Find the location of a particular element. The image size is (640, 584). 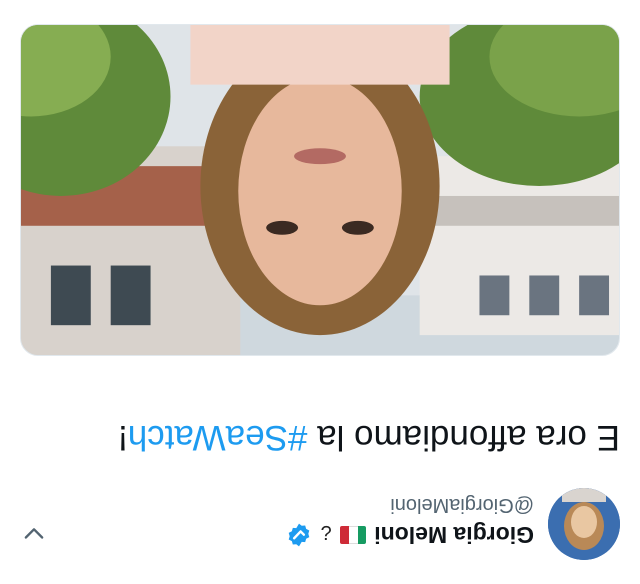

chevron-down-icon is located at coordinates (34, 534).